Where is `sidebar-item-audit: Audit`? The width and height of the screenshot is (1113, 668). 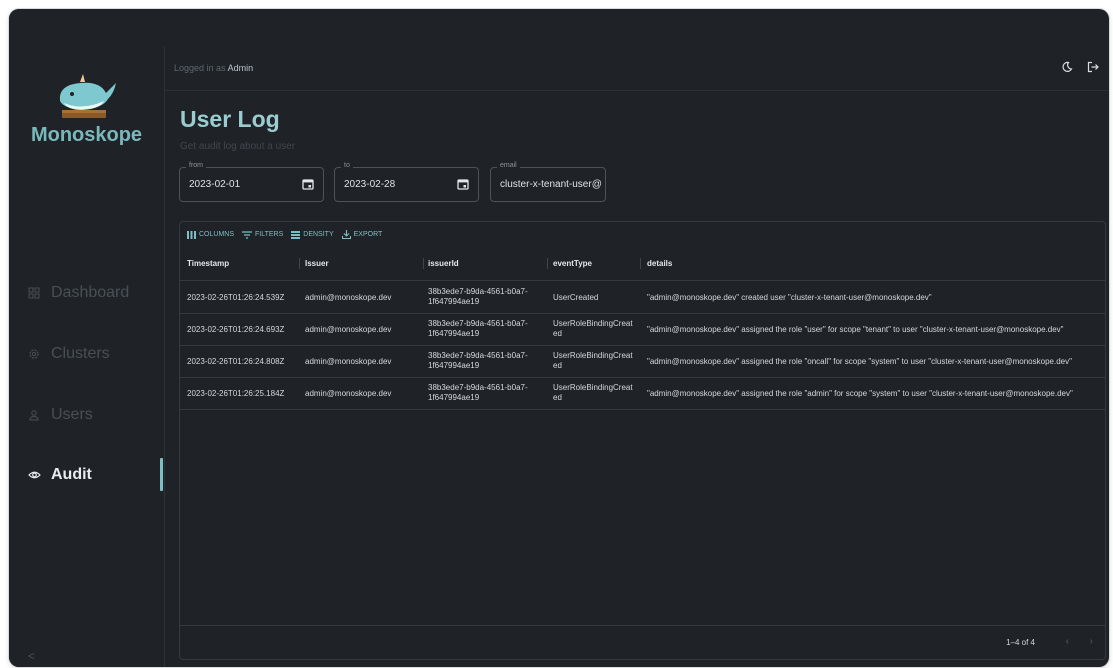
sidebar-item-audit: Audit is located at coordinates (95, 475).